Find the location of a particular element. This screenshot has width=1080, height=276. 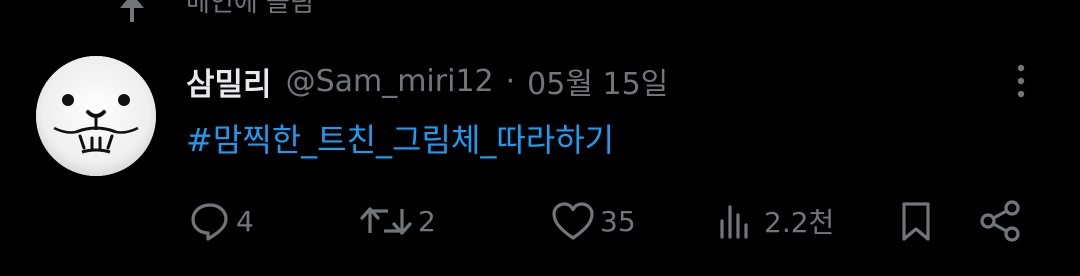

pinned-label: 메인에 올림 is located at coordinates (250, 9).